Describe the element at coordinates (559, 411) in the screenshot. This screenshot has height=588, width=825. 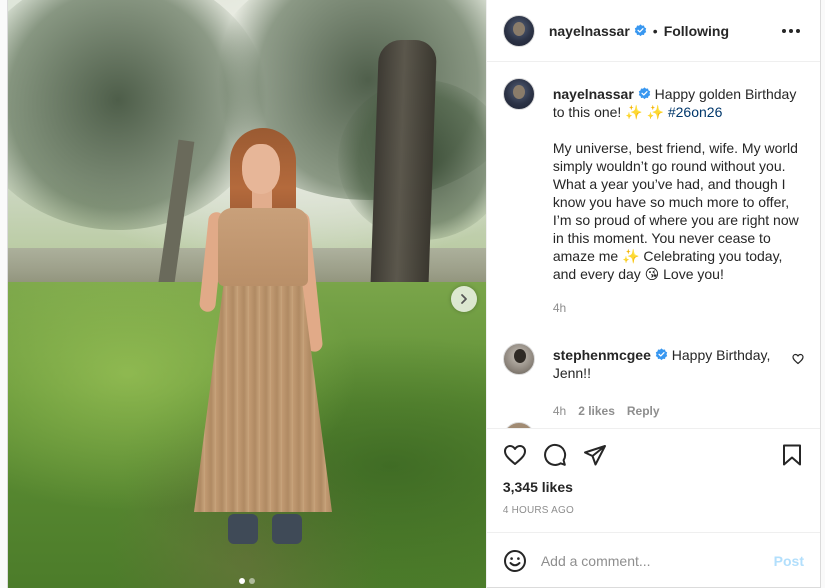
I see `comment-time: 4h` at that location.